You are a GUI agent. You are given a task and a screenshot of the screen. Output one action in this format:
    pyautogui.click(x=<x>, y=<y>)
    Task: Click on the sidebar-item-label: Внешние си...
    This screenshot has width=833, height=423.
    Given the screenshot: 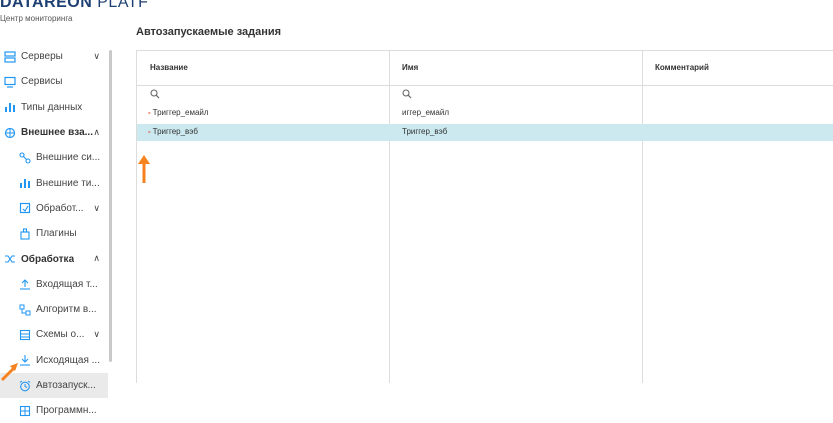 What is the action you would take?
    pyautogui.click(x=68, y=158)
    